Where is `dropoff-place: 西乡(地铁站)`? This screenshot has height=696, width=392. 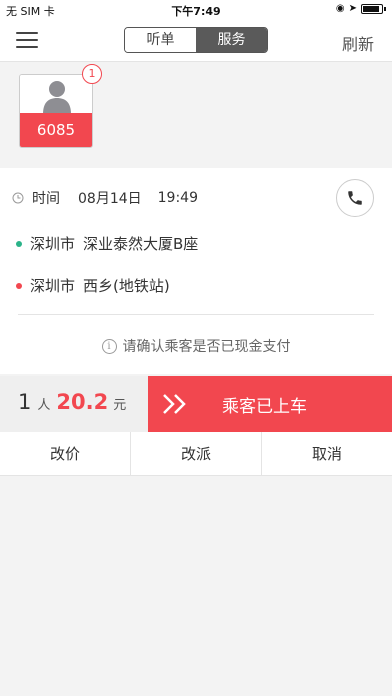
dropoff-place: 西乡(地铁站) is located at coordinates (126, 286).